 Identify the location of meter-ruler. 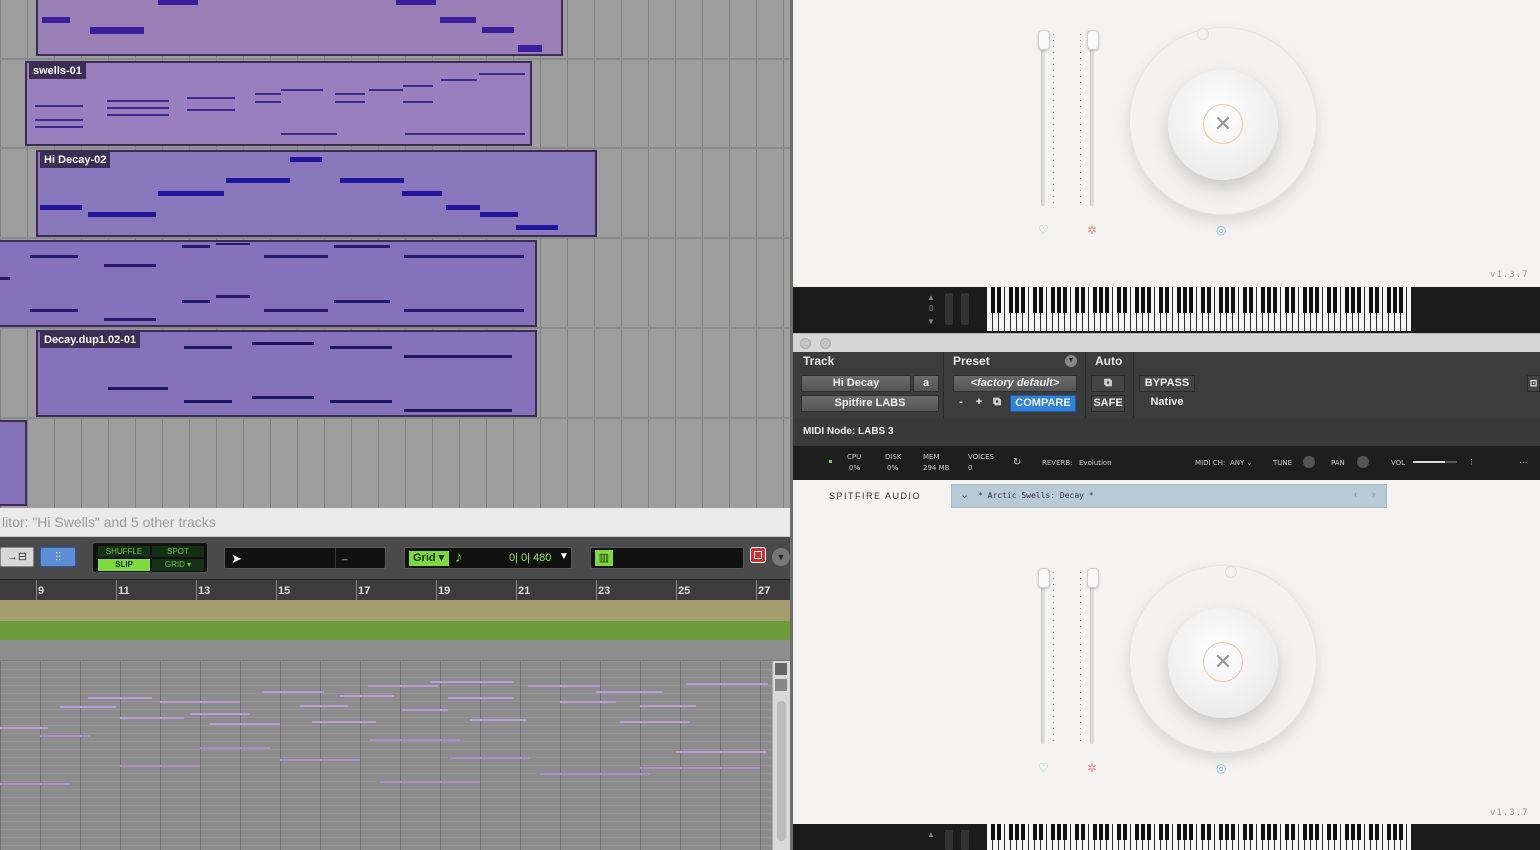
(395, 650).